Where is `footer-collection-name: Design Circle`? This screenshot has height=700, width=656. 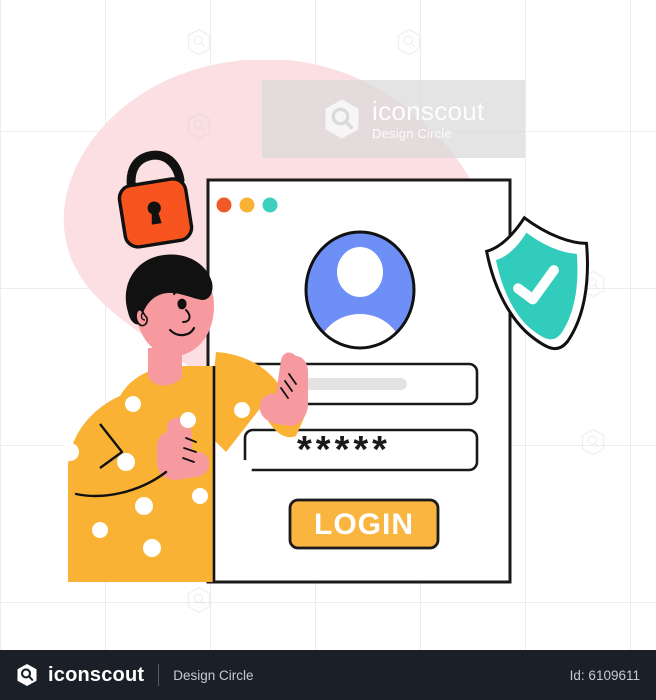
footer-collection-name: Design Circle is located at coordinates (213, 675).